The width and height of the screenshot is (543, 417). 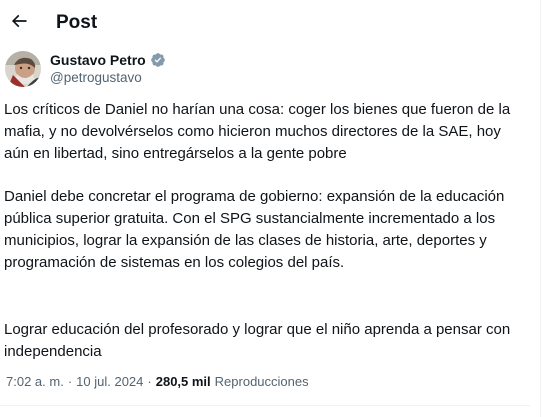 I want to click on post-date: 10 jul. 2024, so click(x=109, y=382).